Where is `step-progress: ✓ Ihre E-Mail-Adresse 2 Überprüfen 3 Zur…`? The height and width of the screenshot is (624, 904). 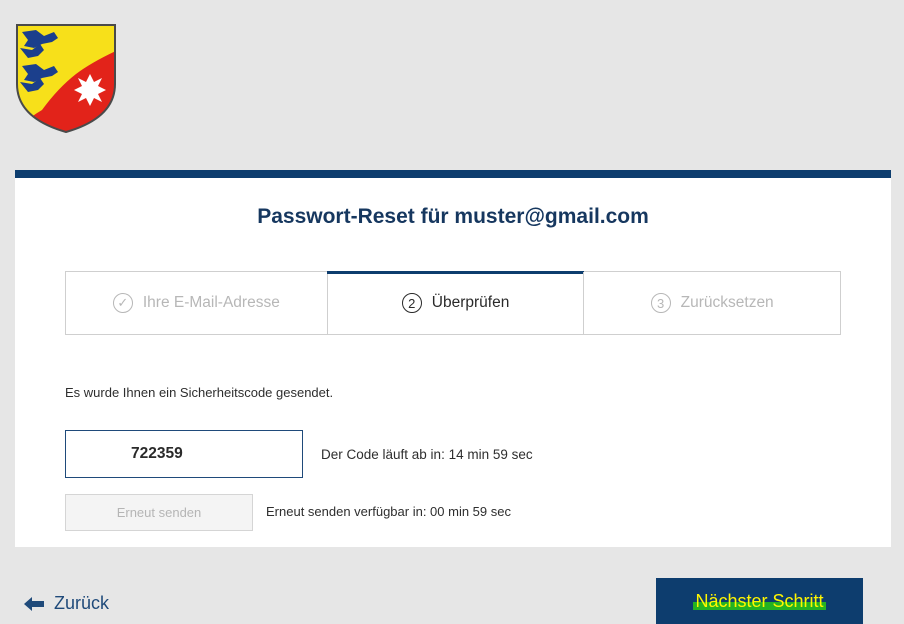
step-progress: ✓ Ihre E-Mail-Adresse 2 Überprüfen 3 Zur… is located at coordinates (453, 303).